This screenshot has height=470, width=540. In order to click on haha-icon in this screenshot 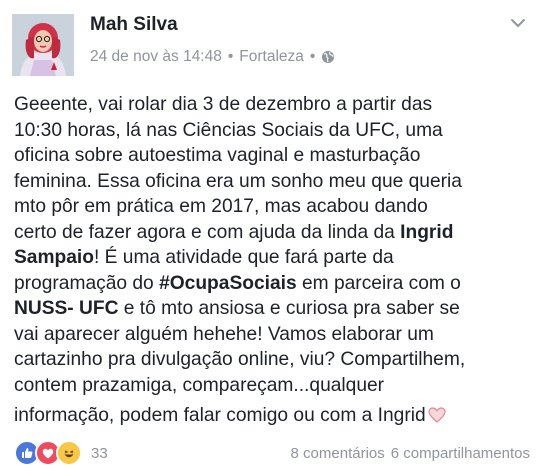, I will do `click(69, 453)`.